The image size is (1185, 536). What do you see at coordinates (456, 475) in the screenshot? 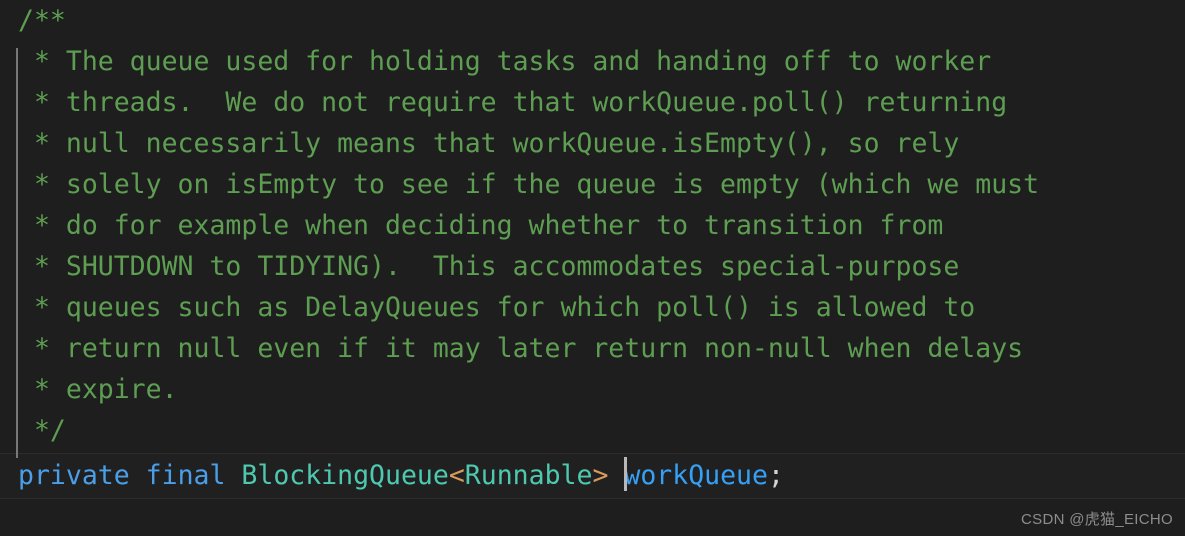
I see `generic-angle-open: <` at bounding box center [456, 475].